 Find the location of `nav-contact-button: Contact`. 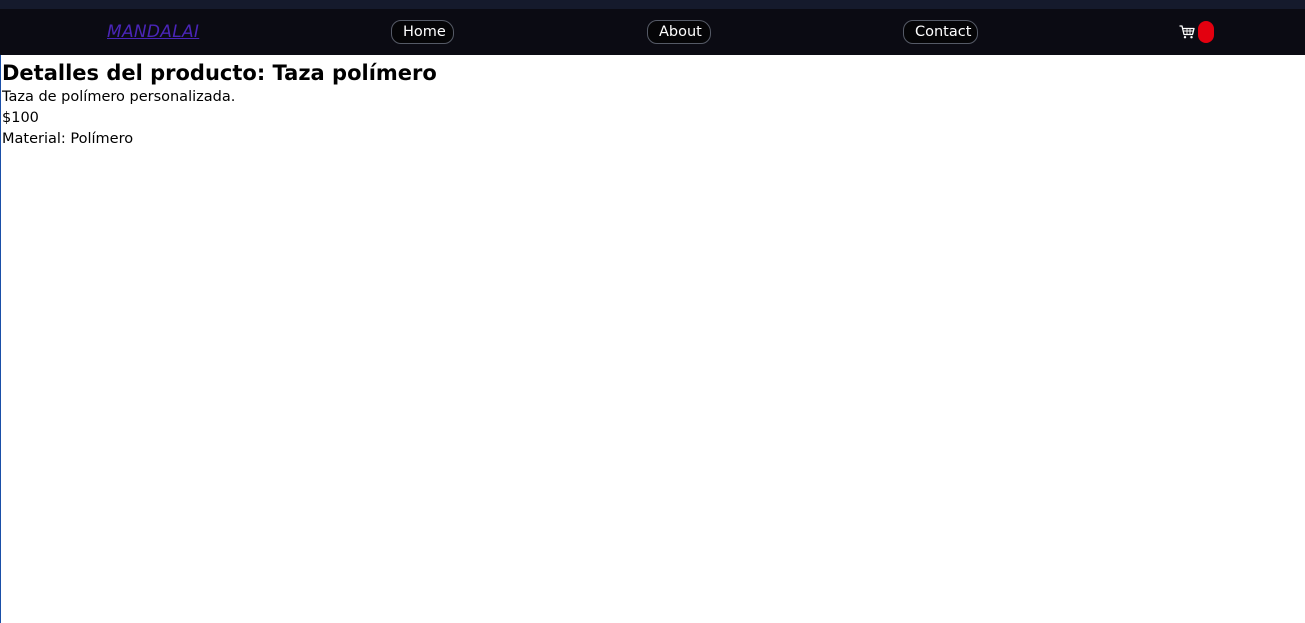

nav-contact-button: Contact is located at coordinates (940, 32).